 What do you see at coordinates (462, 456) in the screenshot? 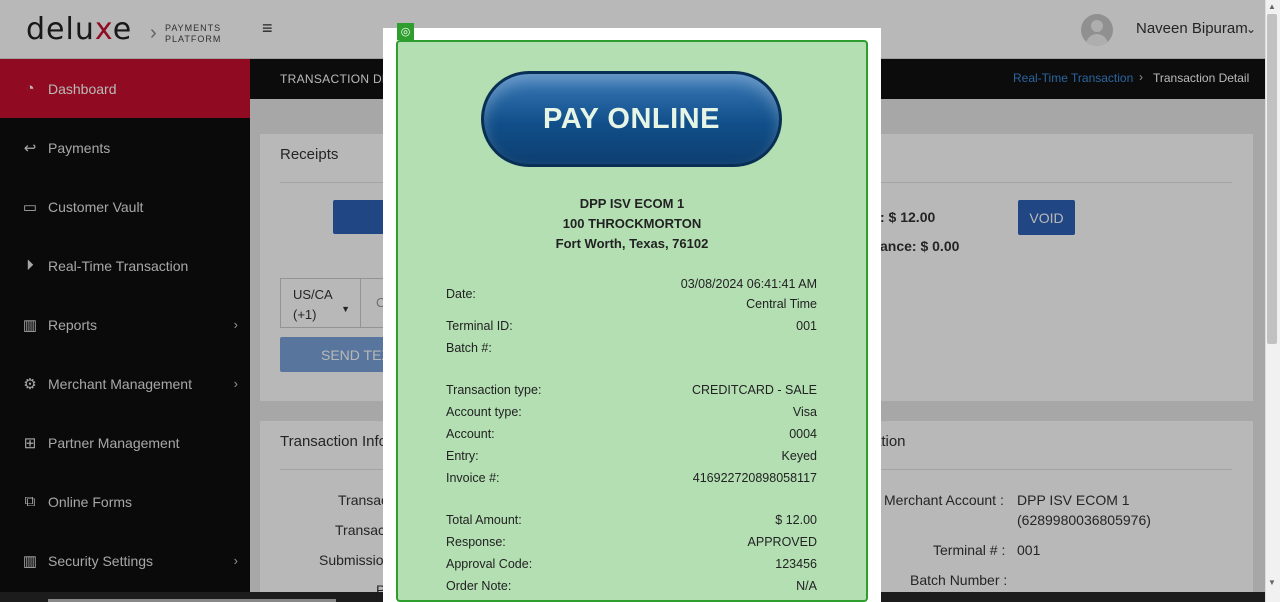
I see `receipt-label: Entry:` at bounding box center [462, 456].